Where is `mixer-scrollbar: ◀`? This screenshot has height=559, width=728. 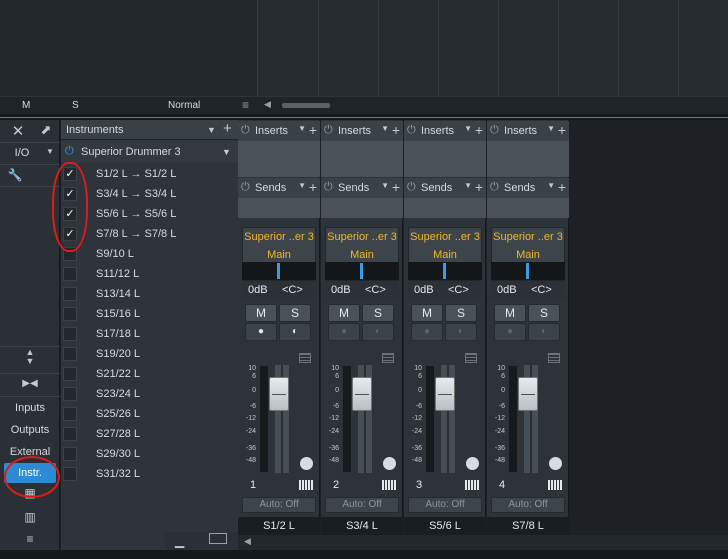
mixer-scrollbar: ◀ is located at coordinates (483, 542).